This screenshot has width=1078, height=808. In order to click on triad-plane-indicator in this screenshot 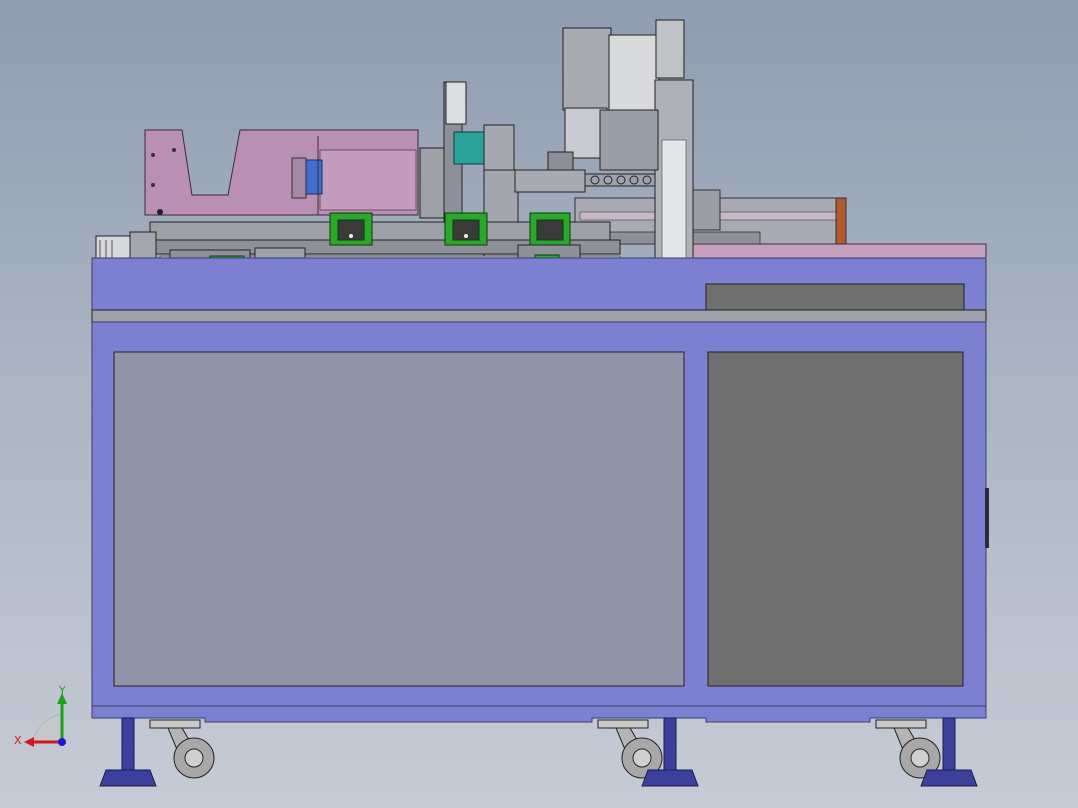, I will do `click(47, 728)`.